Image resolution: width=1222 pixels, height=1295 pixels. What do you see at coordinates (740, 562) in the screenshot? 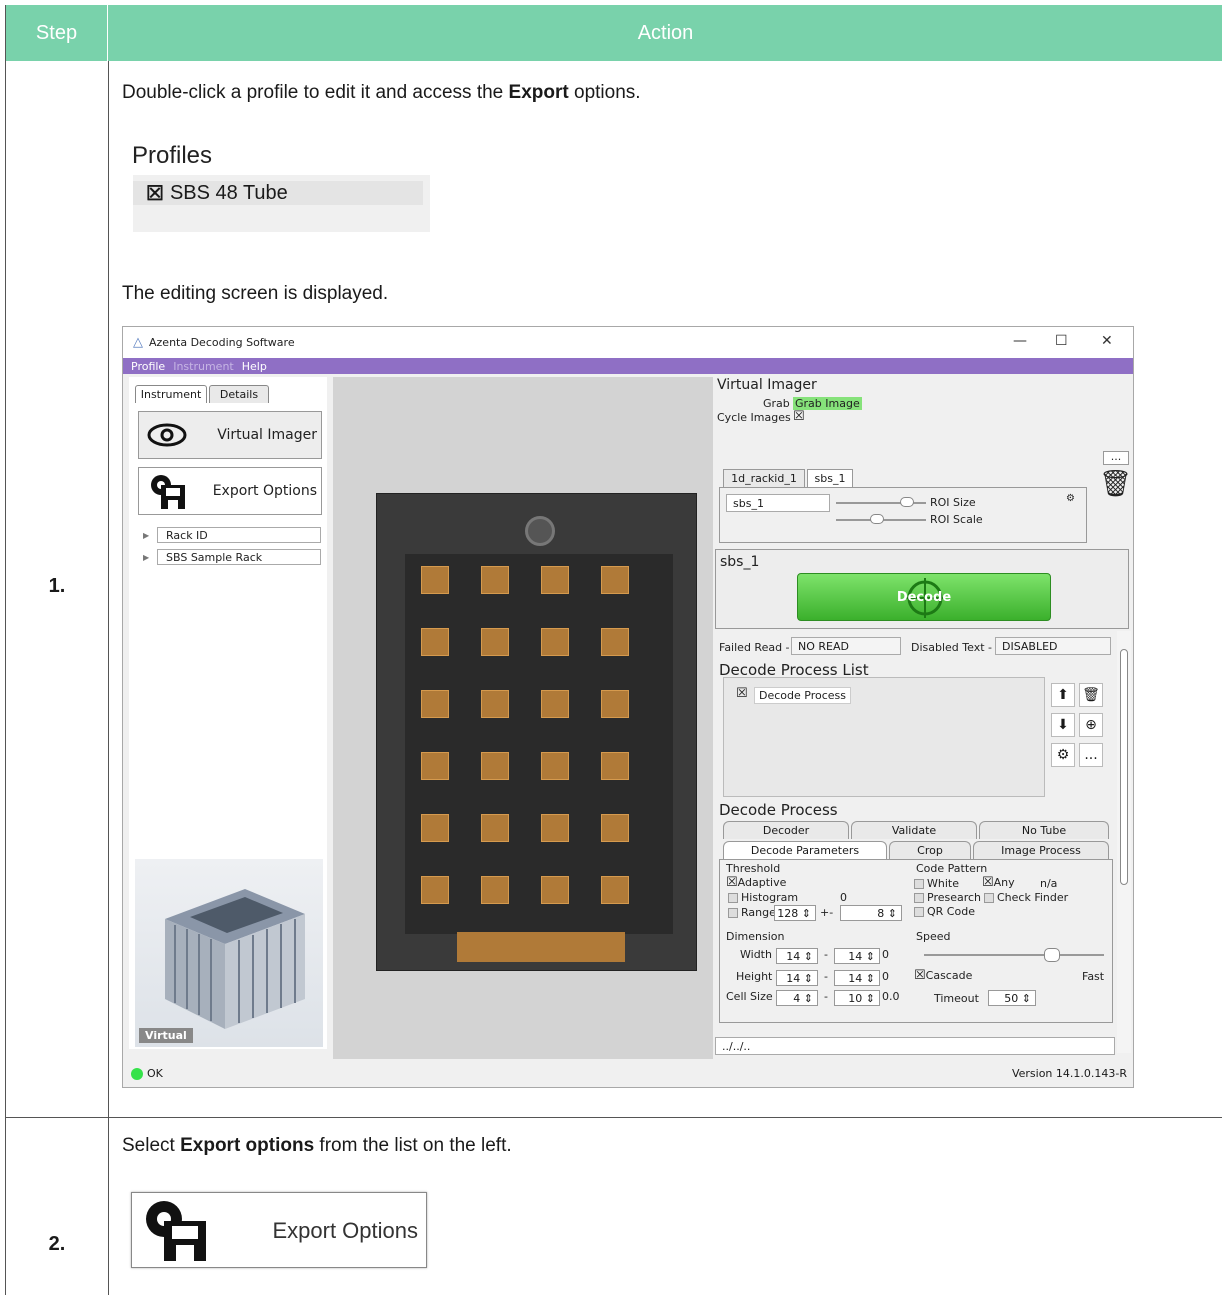
I see `roi-section-name: sbs_1` at bounding box center [740, 562].